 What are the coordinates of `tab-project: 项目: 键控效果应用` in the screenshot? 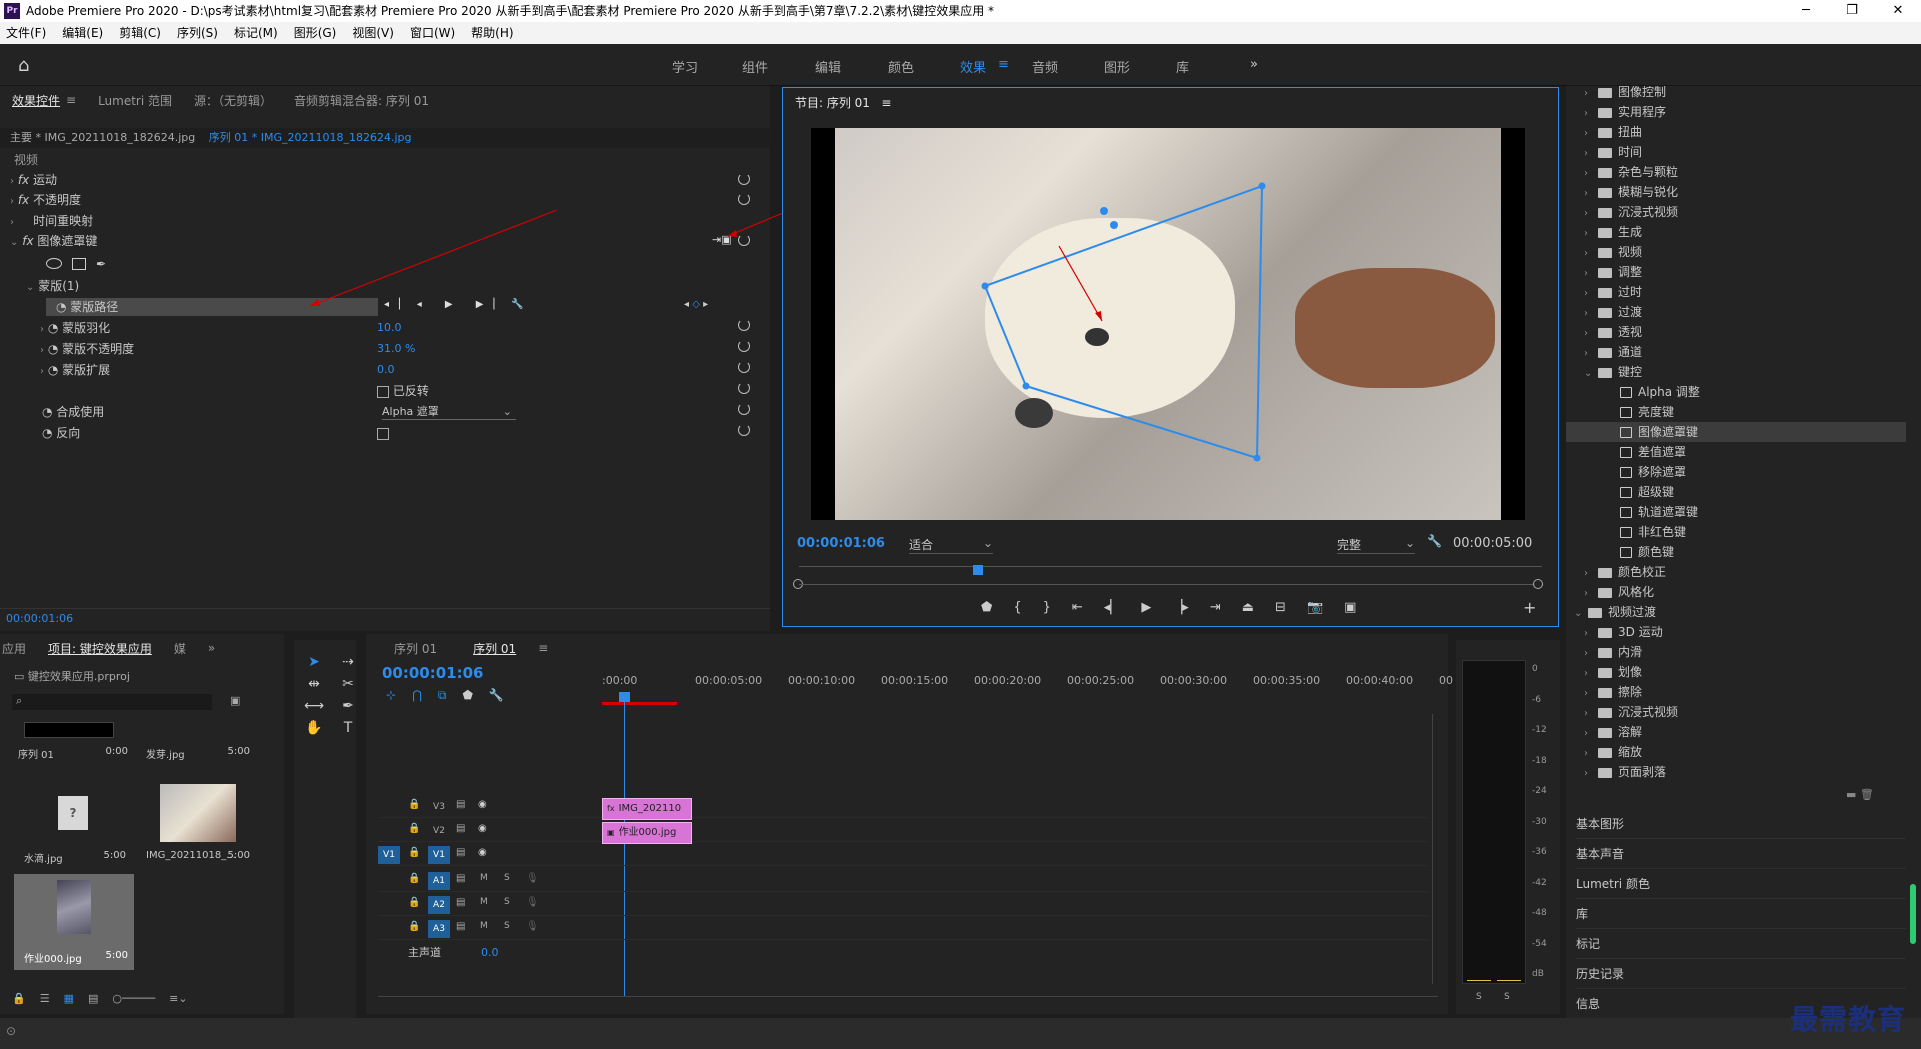 It's located at (100, 648).